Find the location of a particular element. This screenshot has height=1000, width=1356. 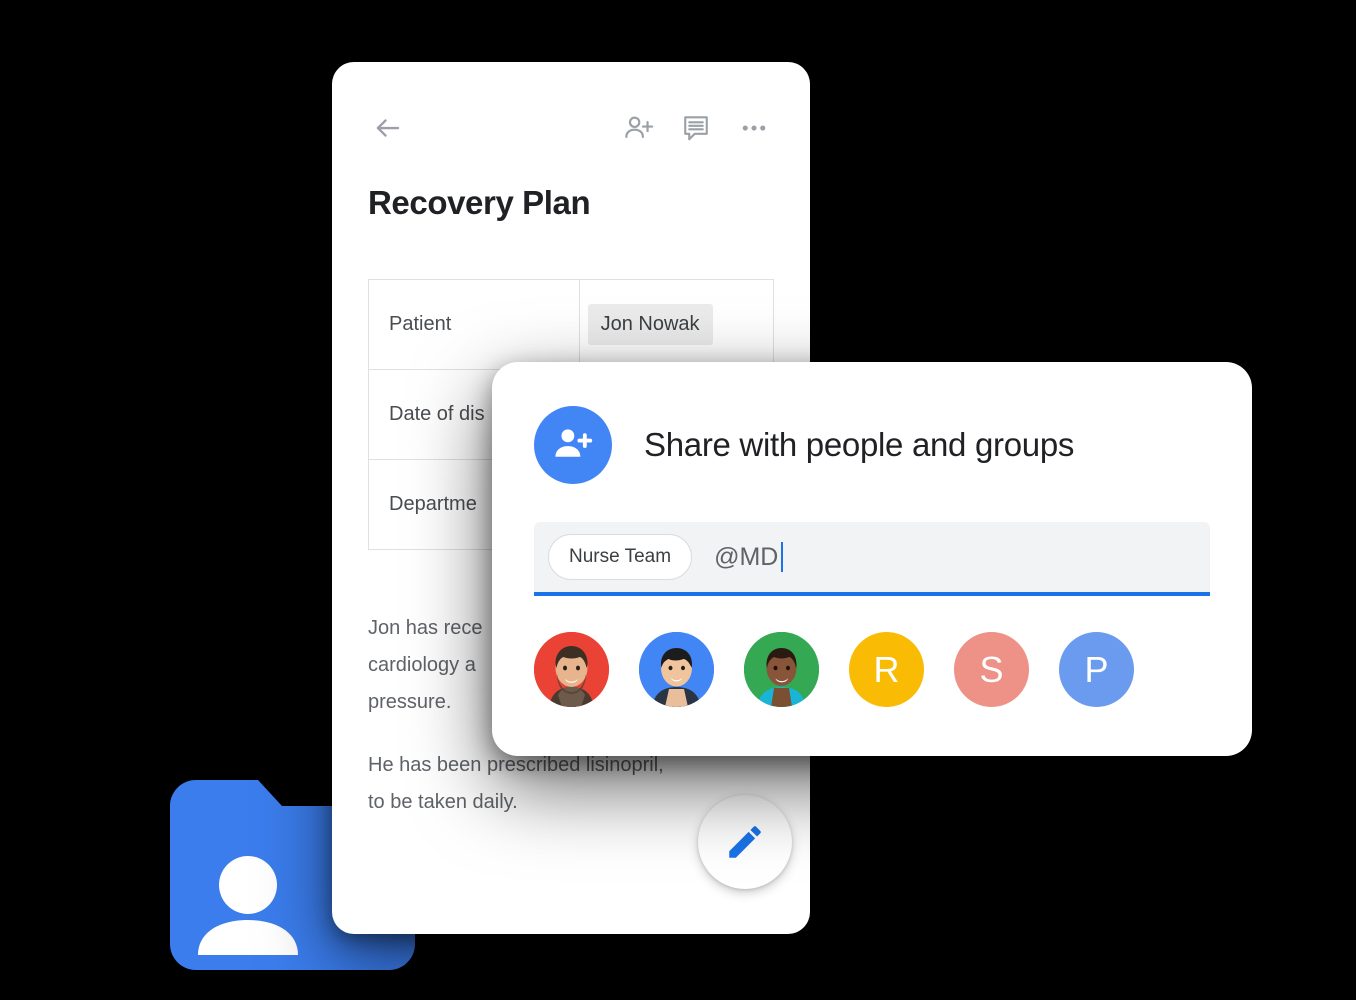

comment-icon is located at coordinates (696, 128).